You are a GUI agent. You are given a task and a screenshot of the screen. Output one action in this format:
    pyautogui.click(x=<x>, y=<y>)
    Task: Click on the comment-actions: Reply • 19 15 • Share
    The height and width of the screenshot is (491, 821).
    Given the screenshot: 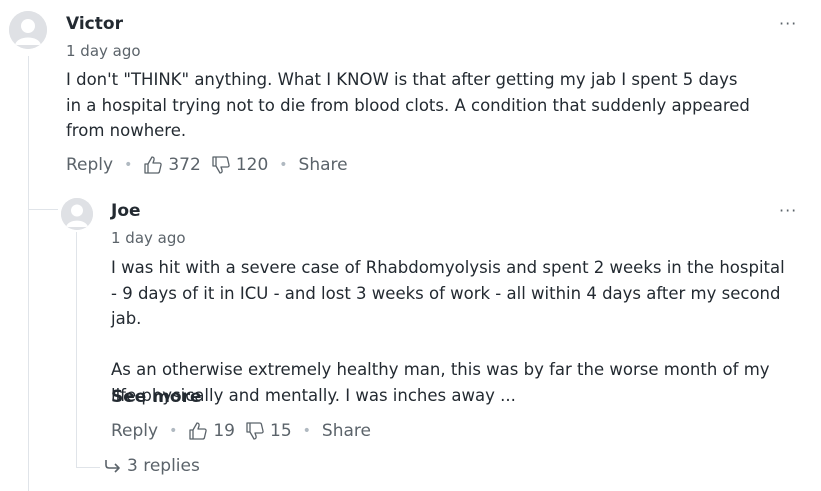 What is the action you would take?
    pyautogui.click(x=241, y=431)
    